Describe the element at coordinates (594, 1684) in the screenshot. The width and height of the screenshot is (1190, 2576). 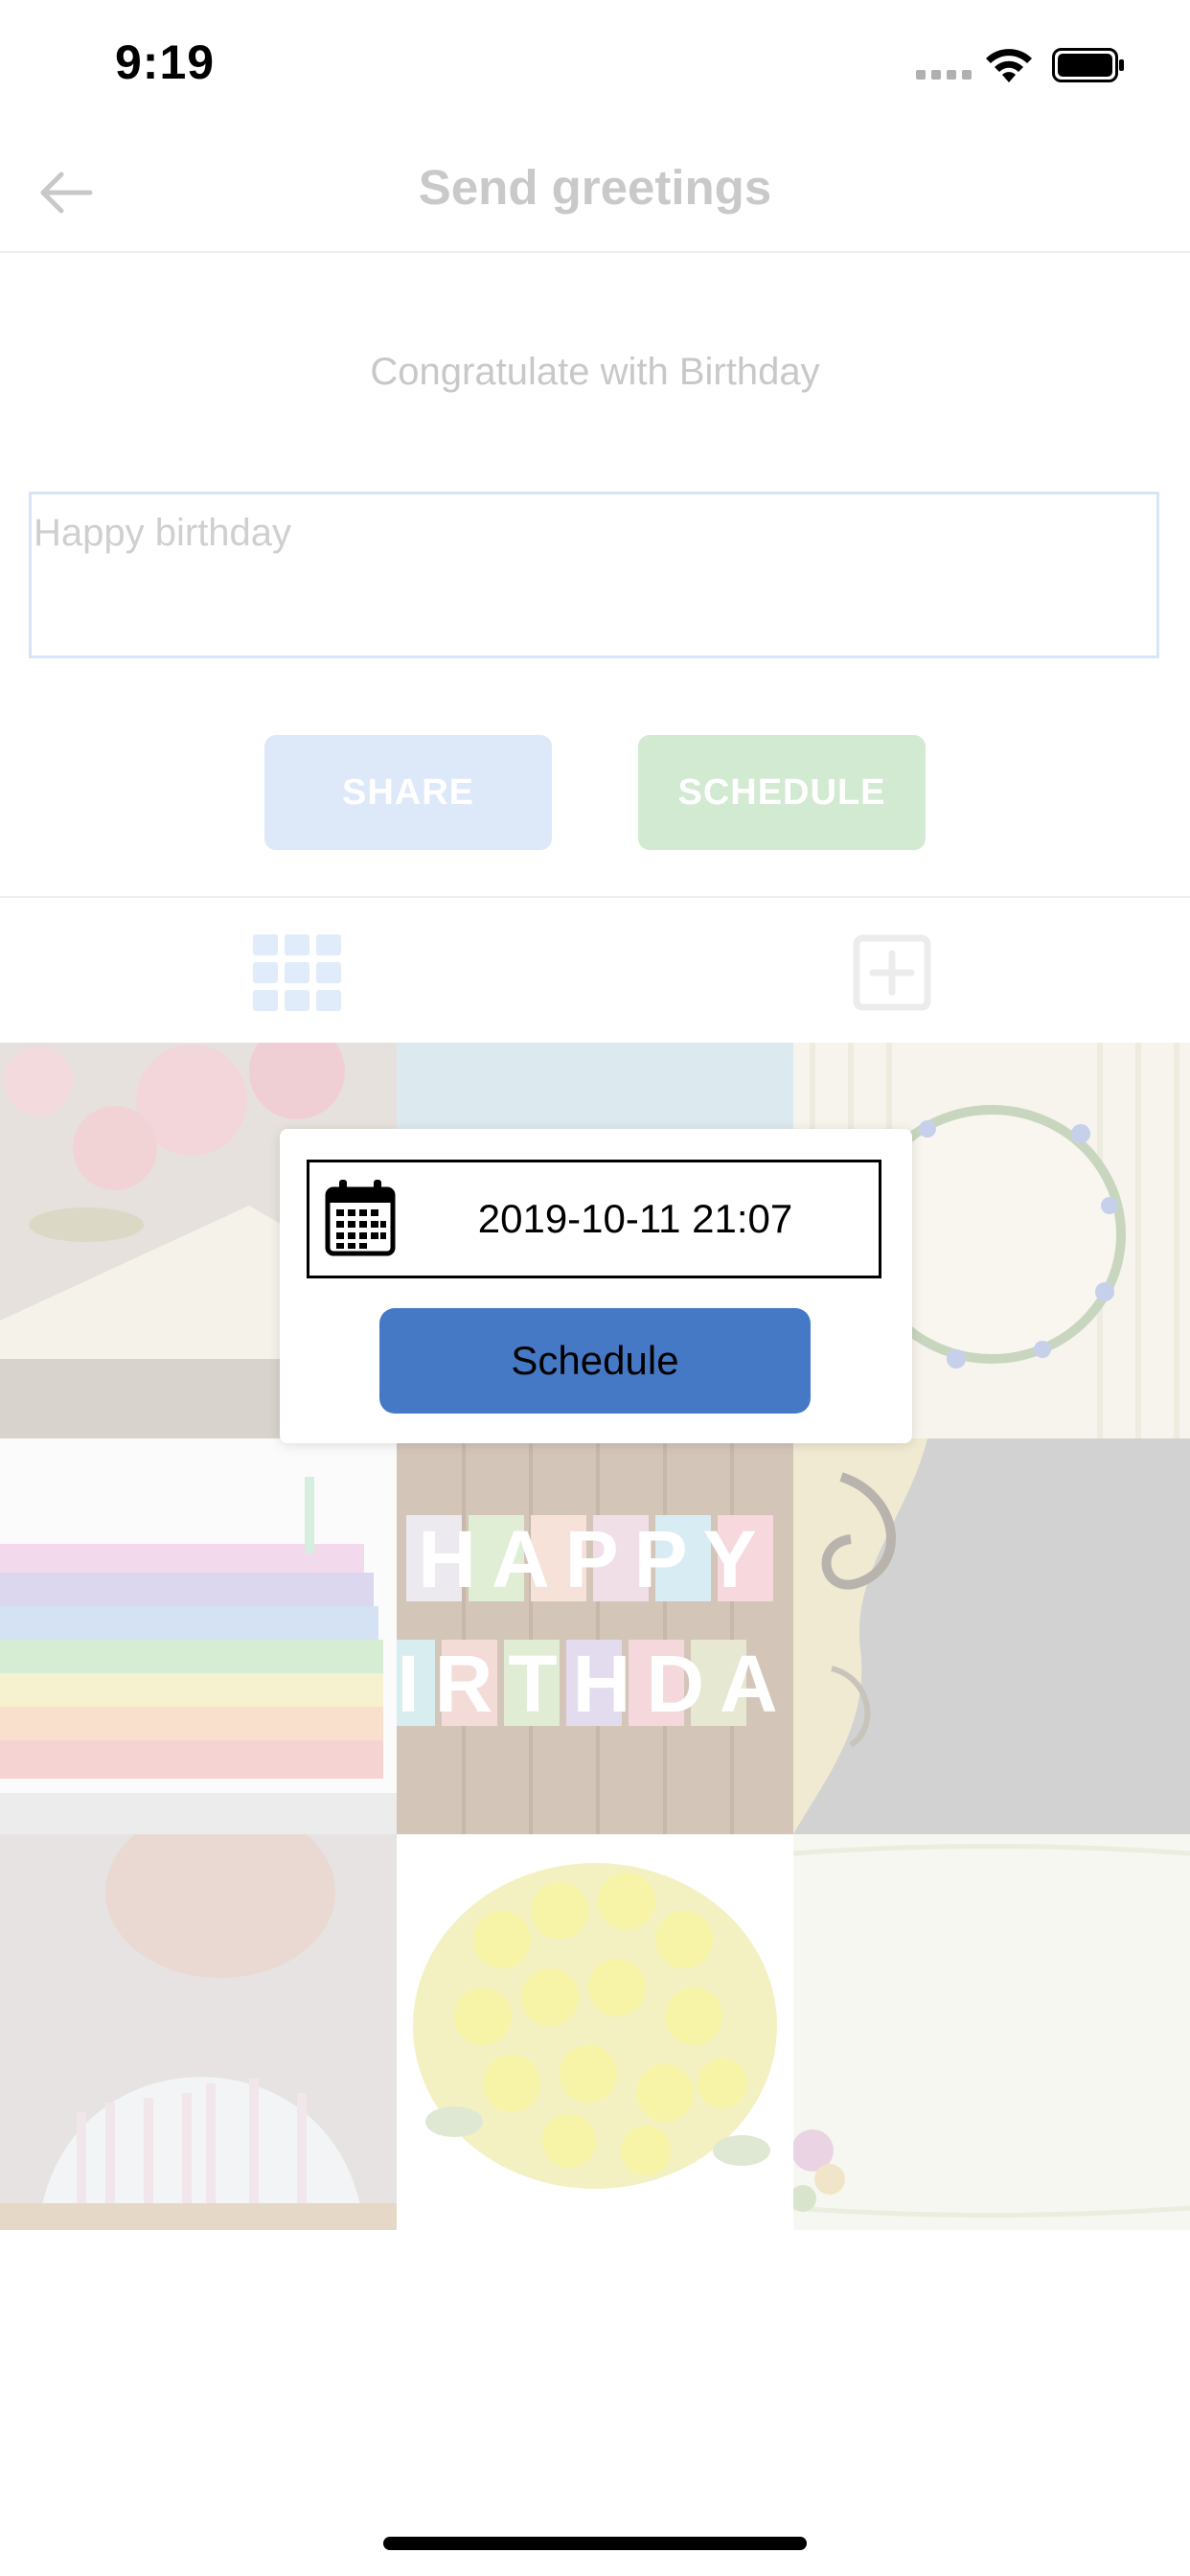
I see `tile-text-bottom: IRTHDA` at that location.